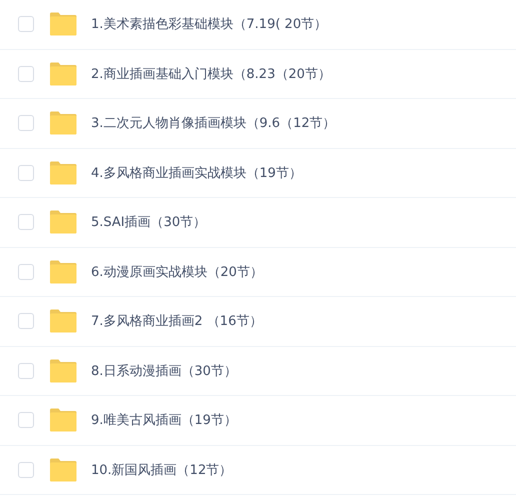 The width and height of the screenshot is (516, 503). Describe the element at coordinates (161, 469) in the screenshot. I see `folder-name: 10.新国风插画（12节）` at that location.